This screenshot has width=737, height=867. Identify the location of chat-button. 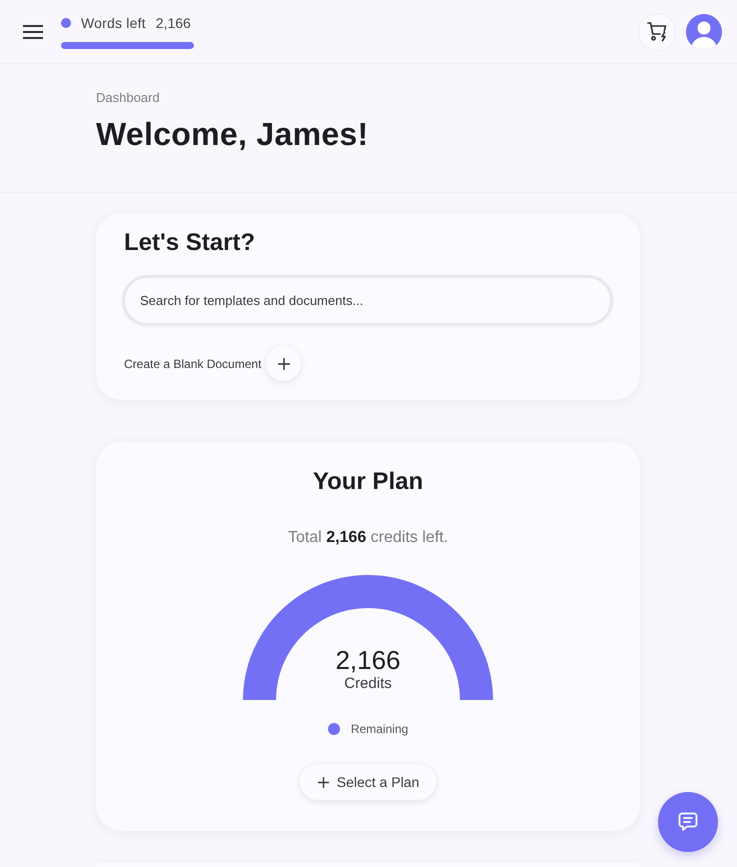
(688, 822).